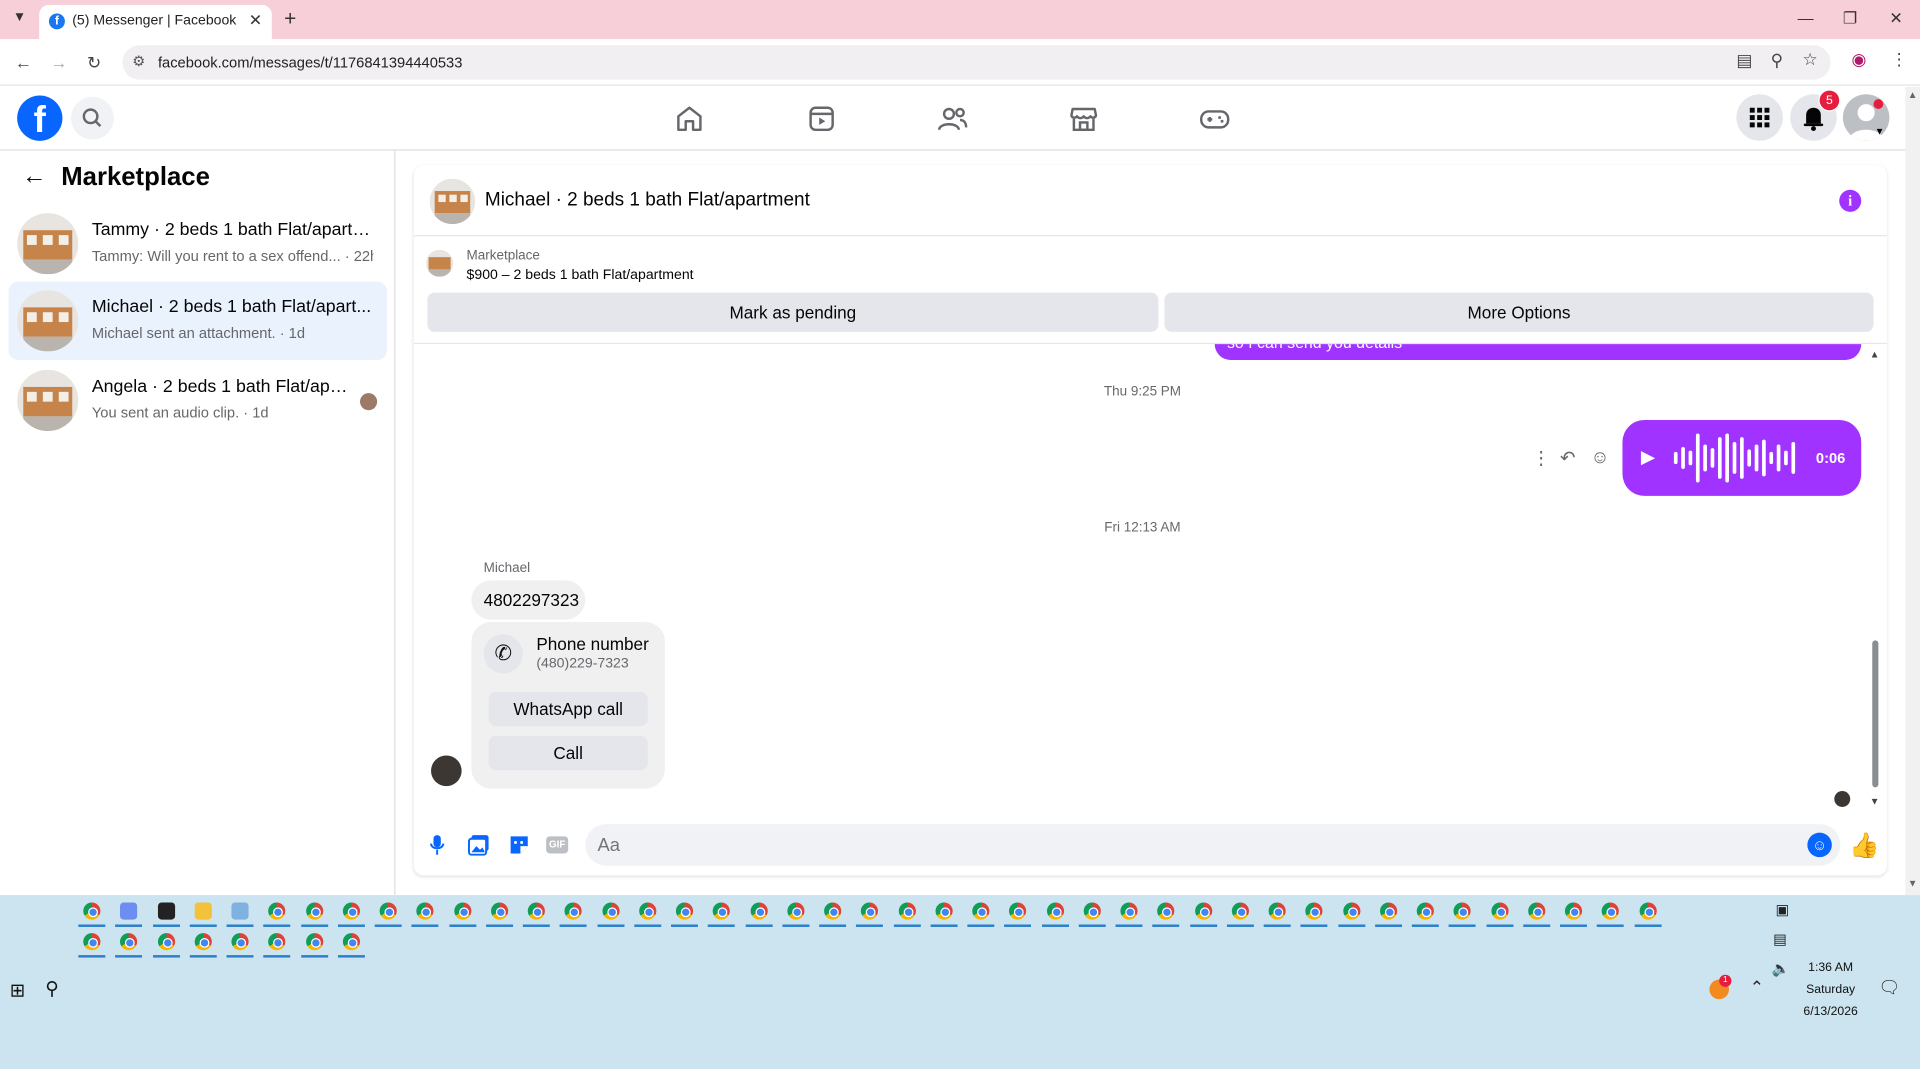  I want to click on taskbar-clock: 1:36 AM Saturday 6/13/2026, so click(1831, 991).